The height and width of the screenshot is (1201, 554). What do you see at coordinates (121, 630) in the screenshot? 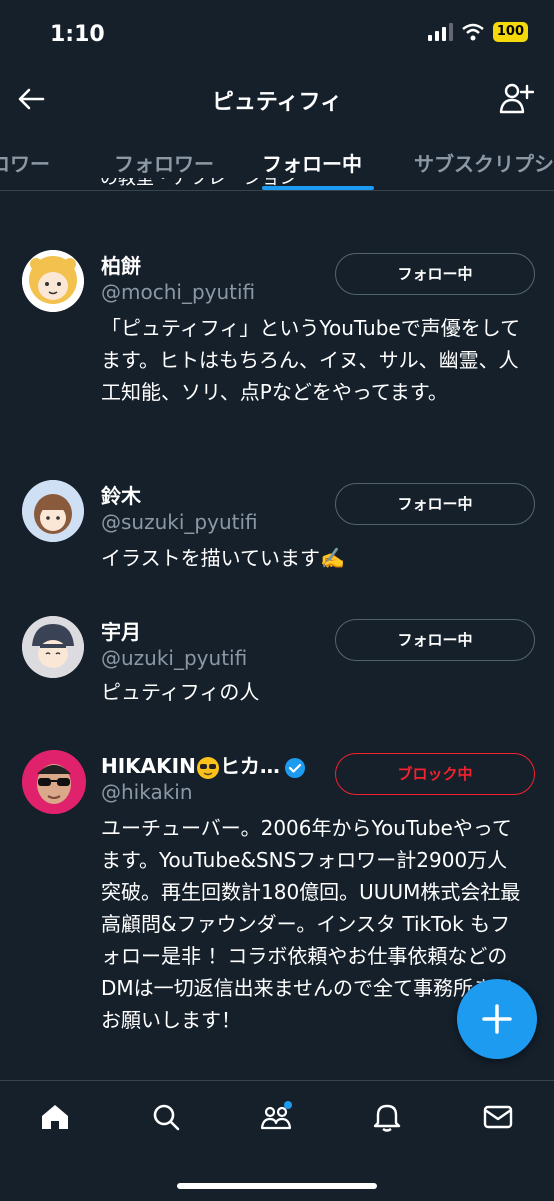
I see `user-name: 宇月` at bounding box center [121, 630].